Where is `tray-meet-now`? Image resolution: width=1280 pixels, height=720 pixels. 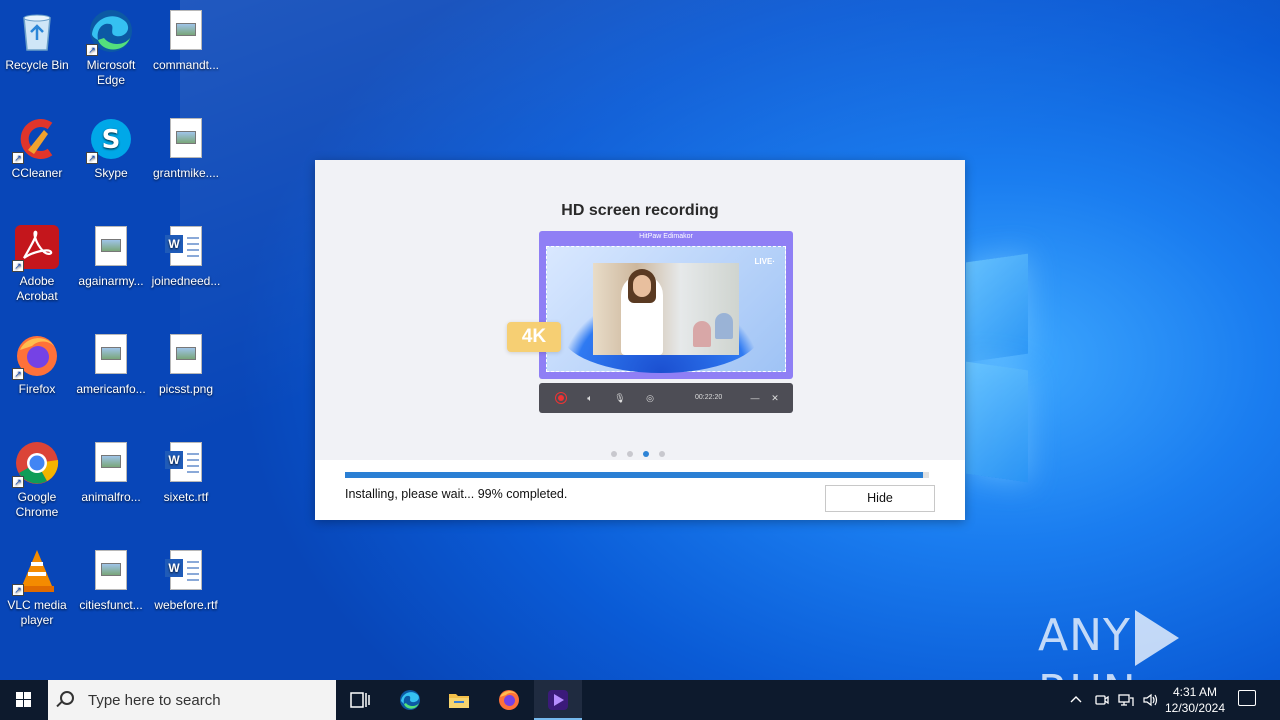 tray-meet-now is located at coordinates (1103, 700).